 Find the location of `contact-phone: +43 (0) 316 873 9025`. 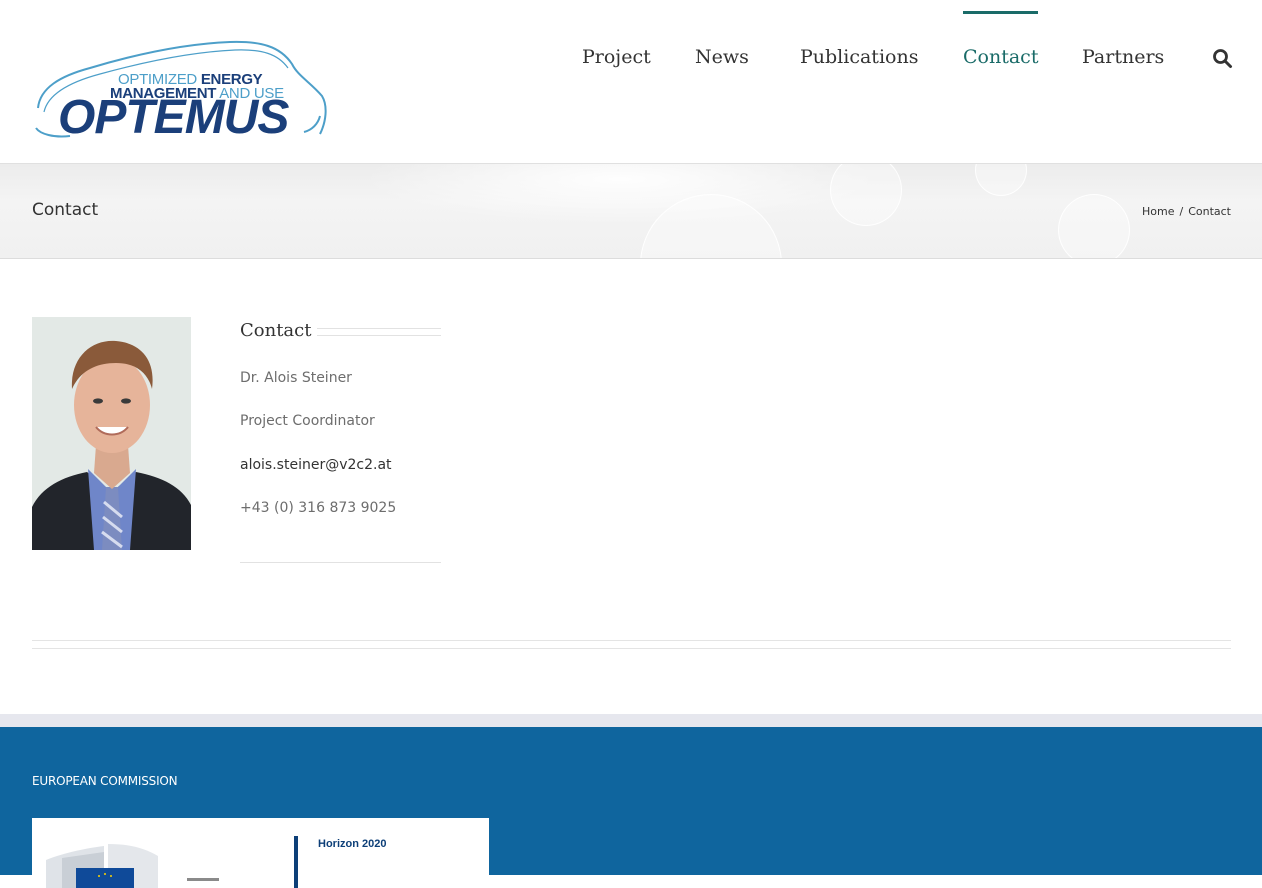

contact-phone: +43 (0) 316 873 9025 is located at coordinates (318, 508).